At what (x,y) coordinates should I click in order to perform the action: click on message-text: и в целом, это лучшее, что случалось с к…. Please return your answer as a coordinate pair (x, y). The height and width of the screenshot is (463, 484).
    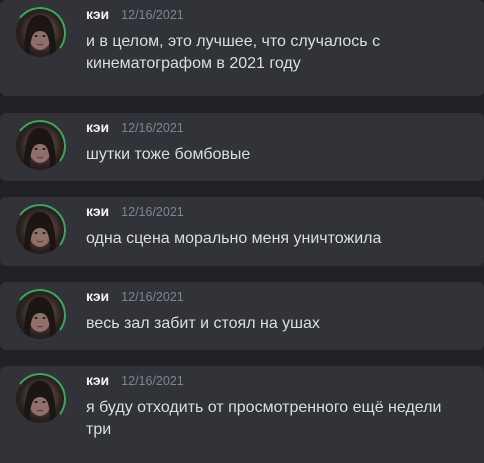
    Looking at the image, I should click on (233, 52).